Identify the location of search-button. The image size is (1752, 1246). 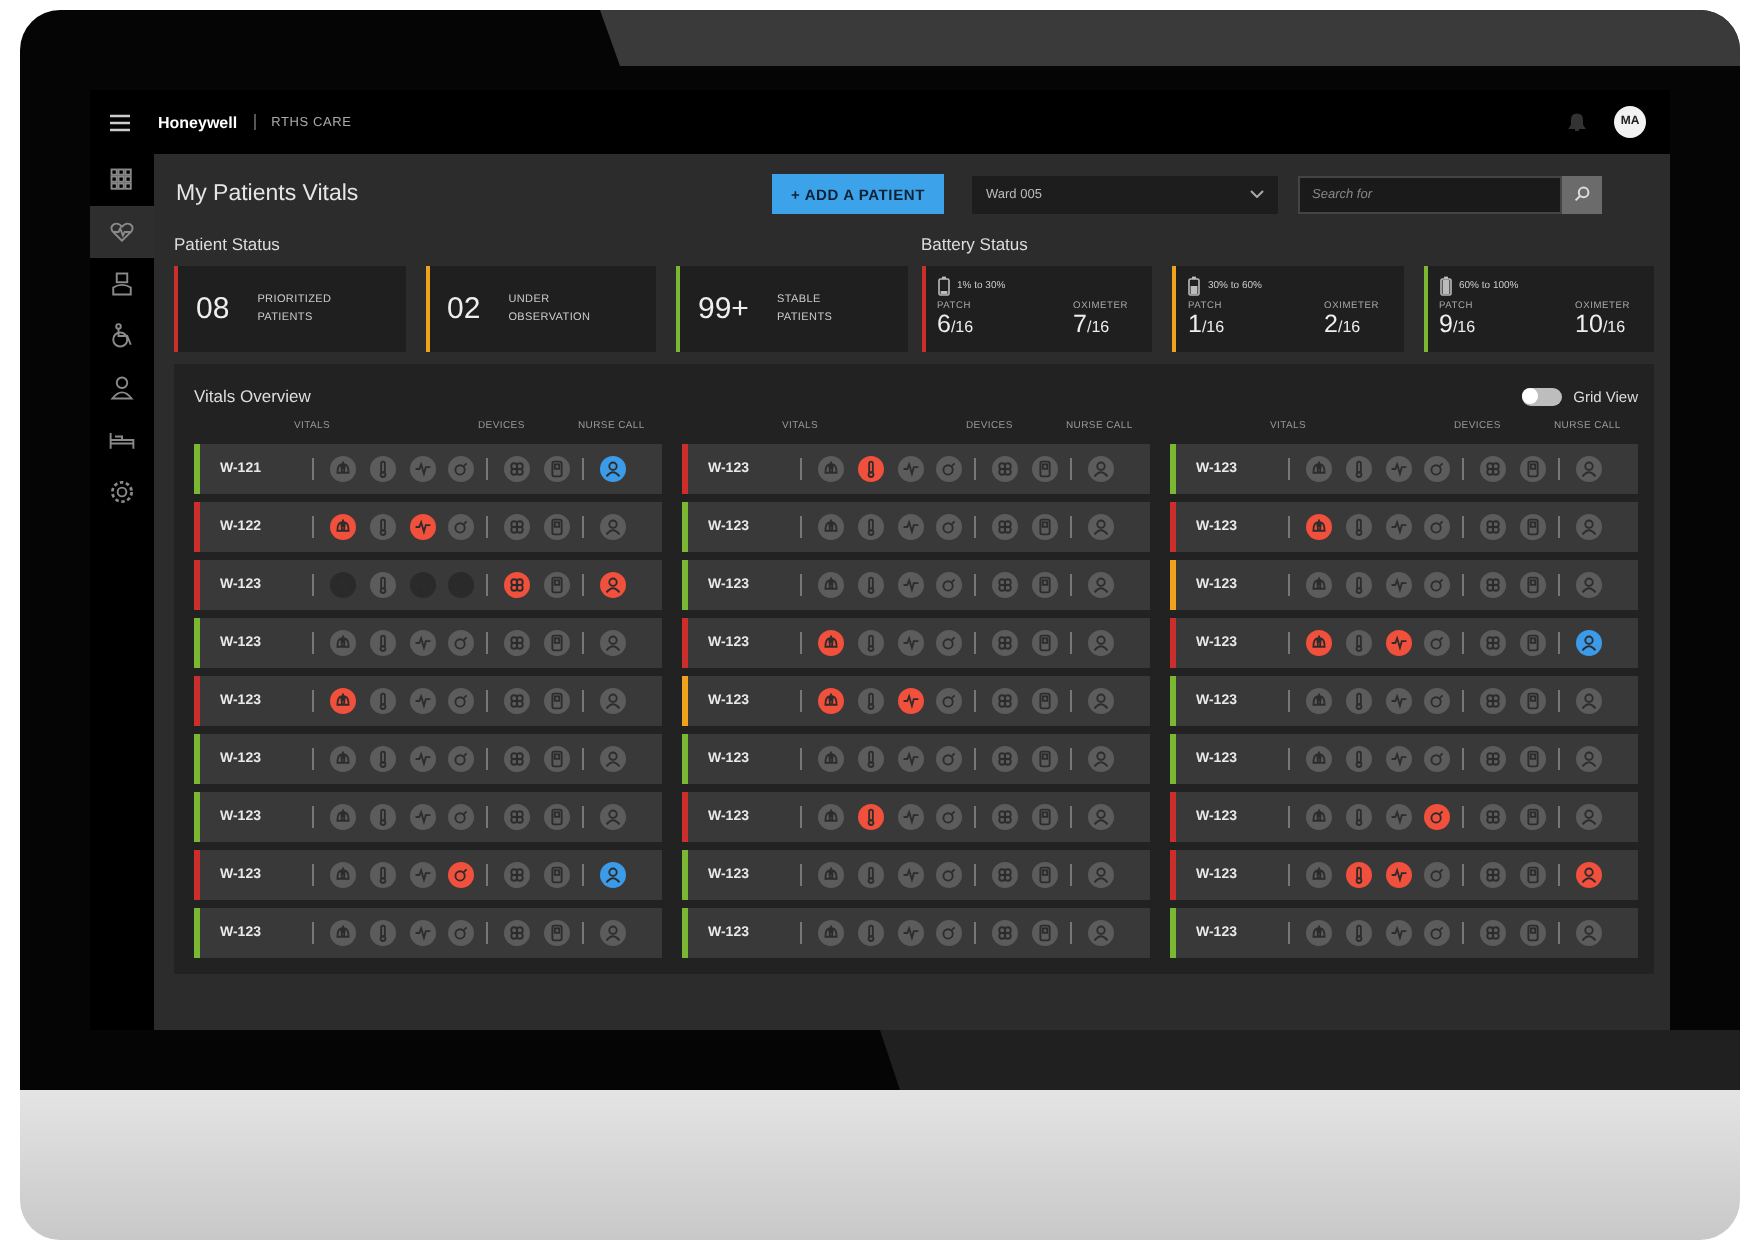
(1582, 194).